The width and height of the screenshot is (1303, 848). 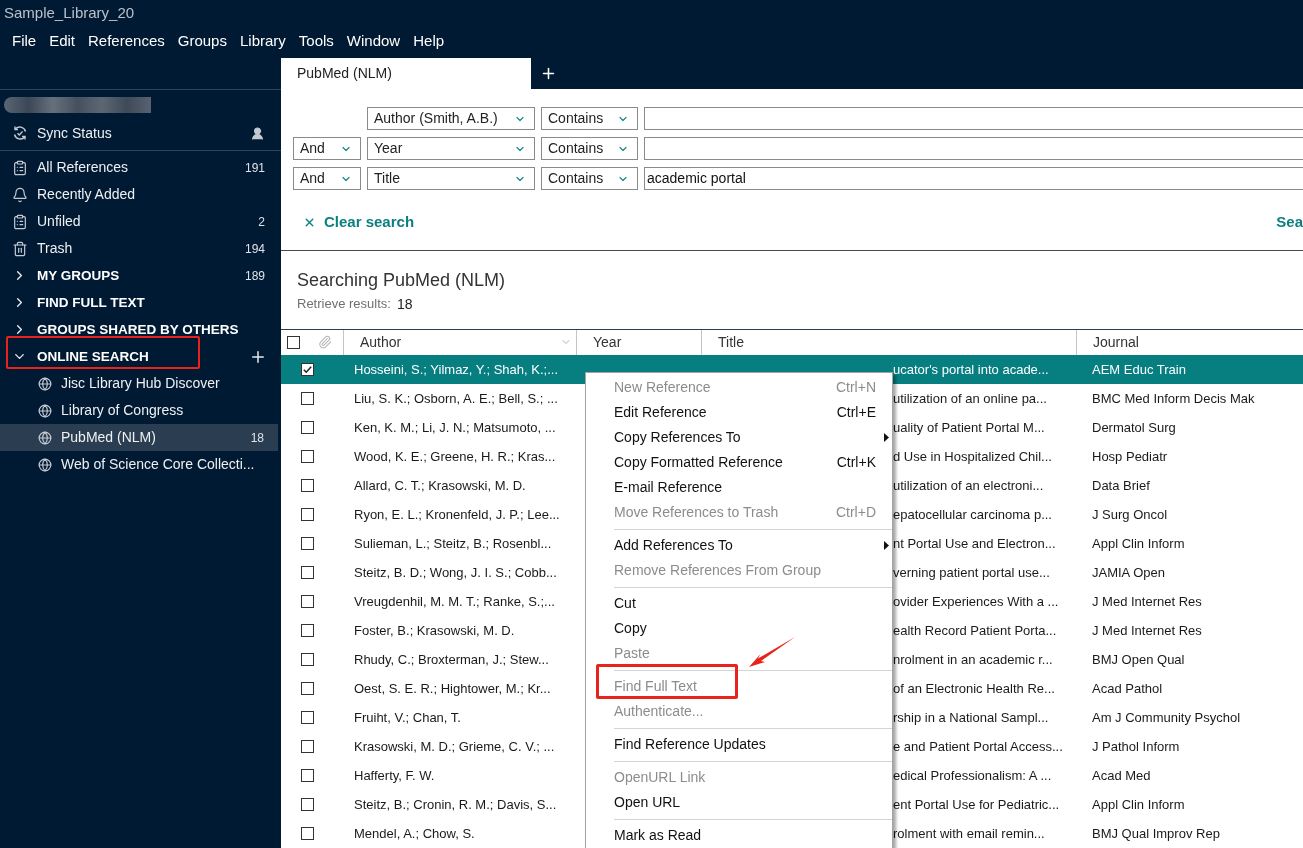 I want to click on table-cell: BMJ Qual Improv Rep, so click(x=1156, y=833).